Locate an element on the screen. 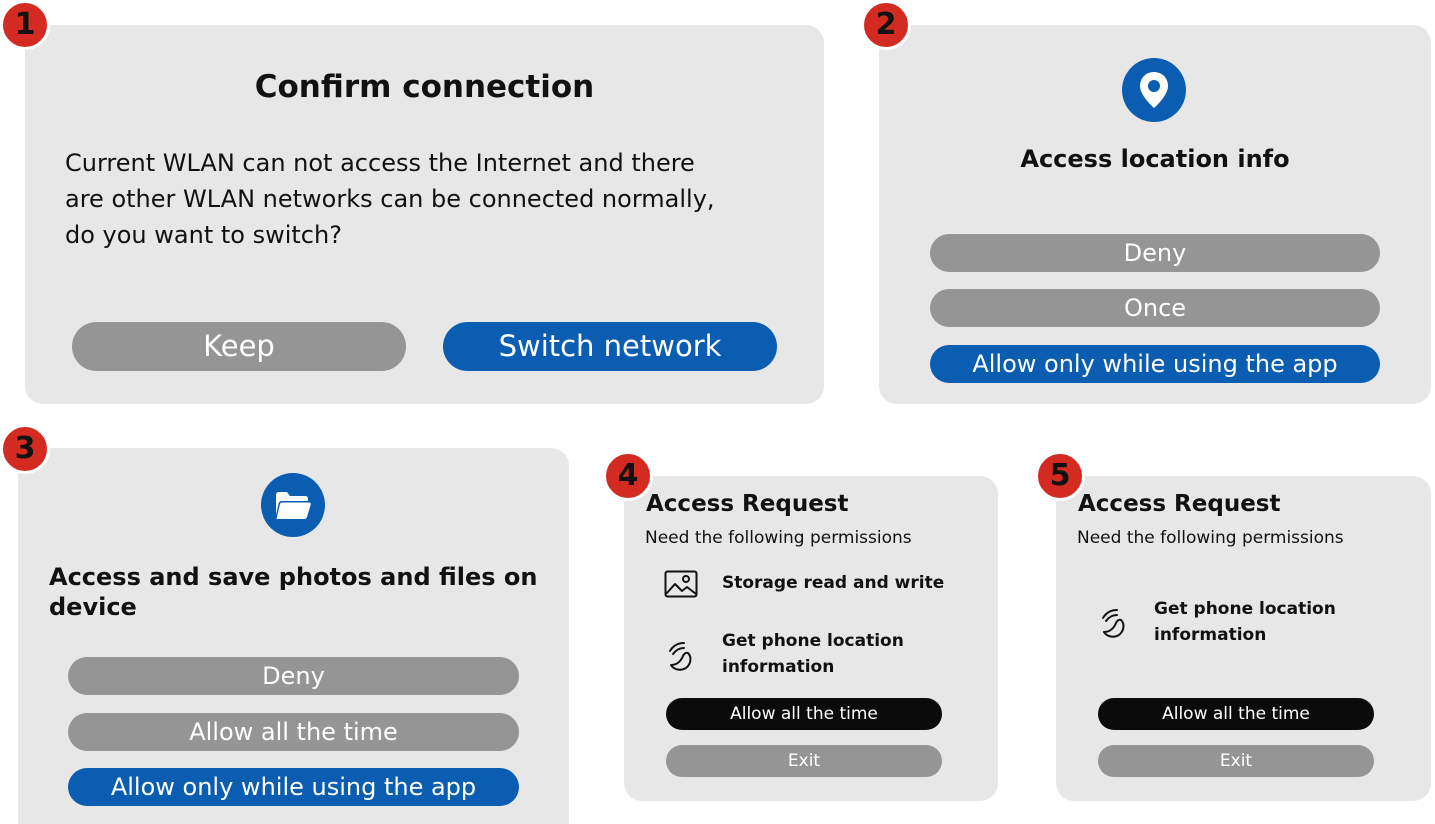  step-badge-2: 2 is located at coordinates (886, 25).